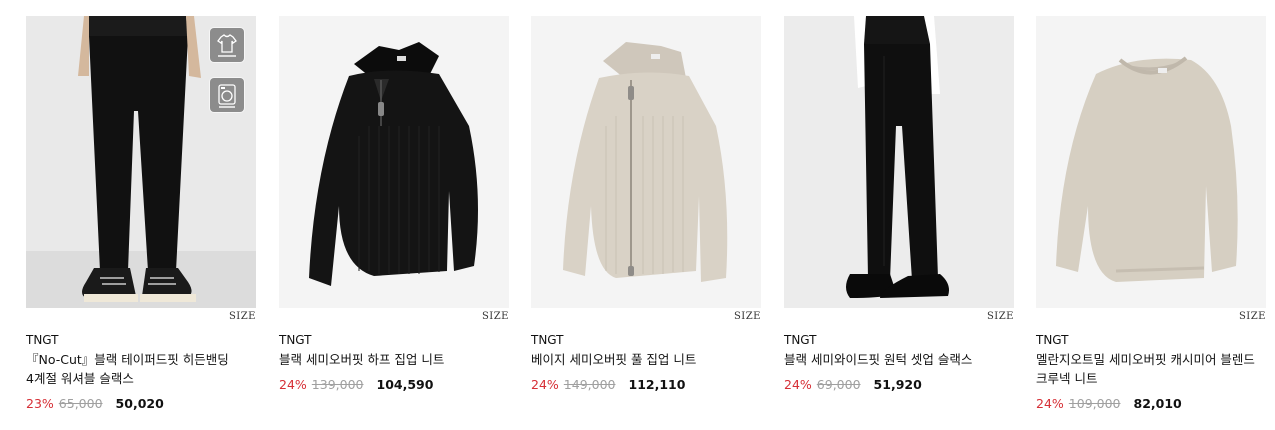 The image size is (1275, 430). I want to click on price-row: 24% 109,000 82,010, so click(1151, 404).